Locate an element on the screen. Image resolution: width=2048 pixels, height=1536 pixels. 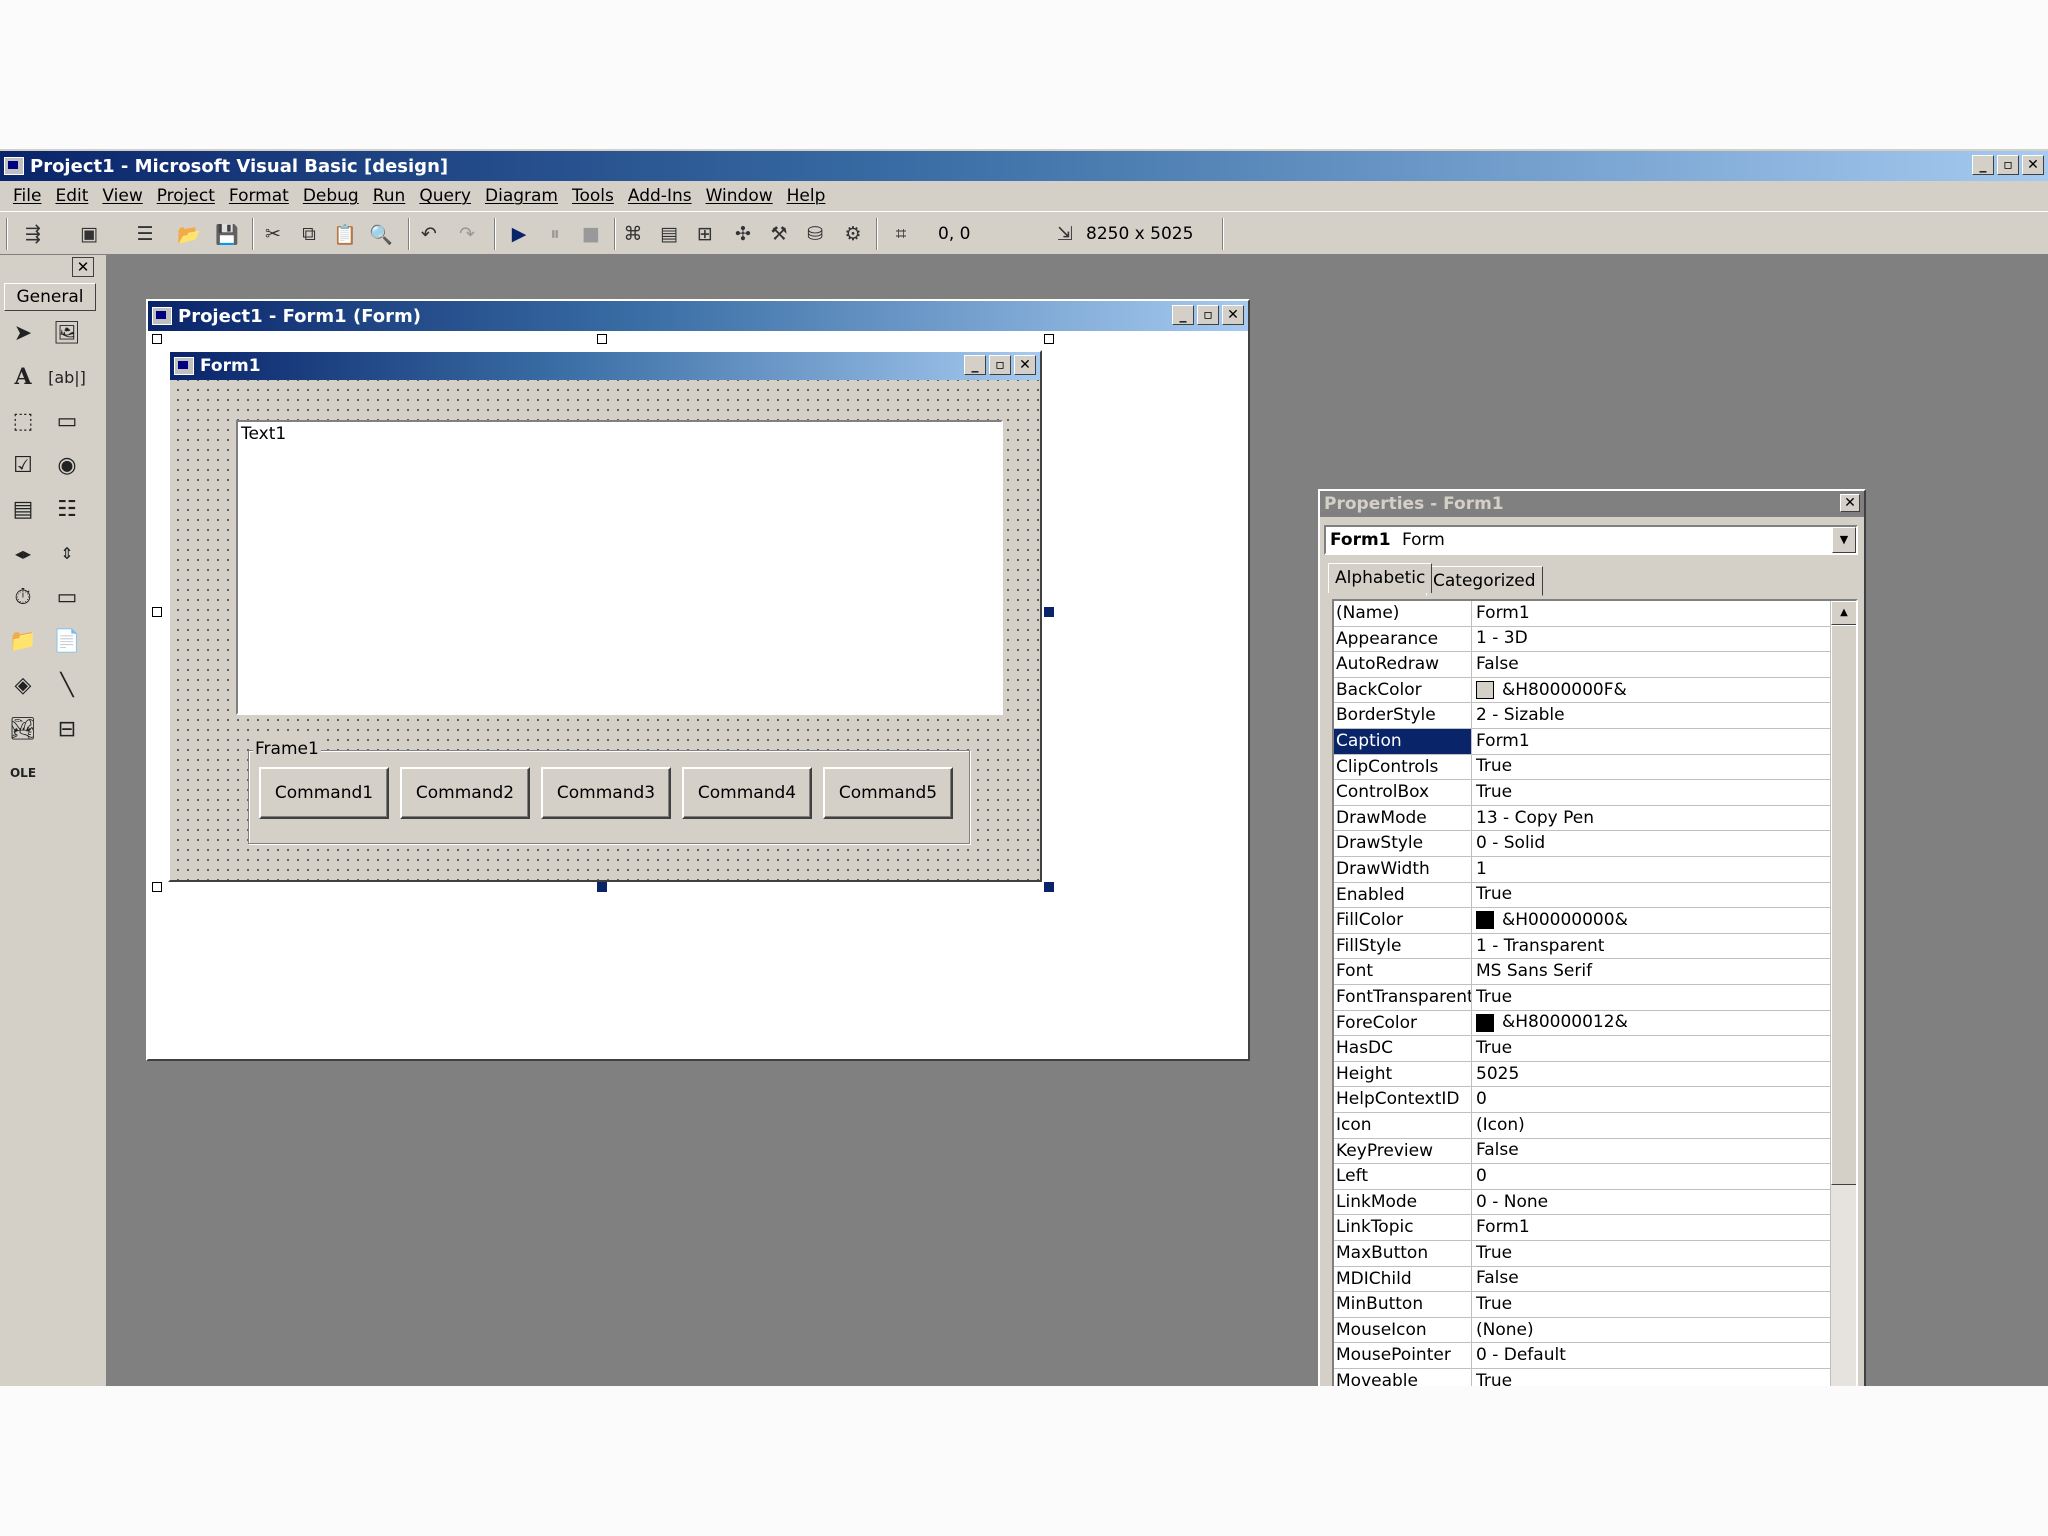
add-form-icon: ▣ is located at coordinates (89, 234).